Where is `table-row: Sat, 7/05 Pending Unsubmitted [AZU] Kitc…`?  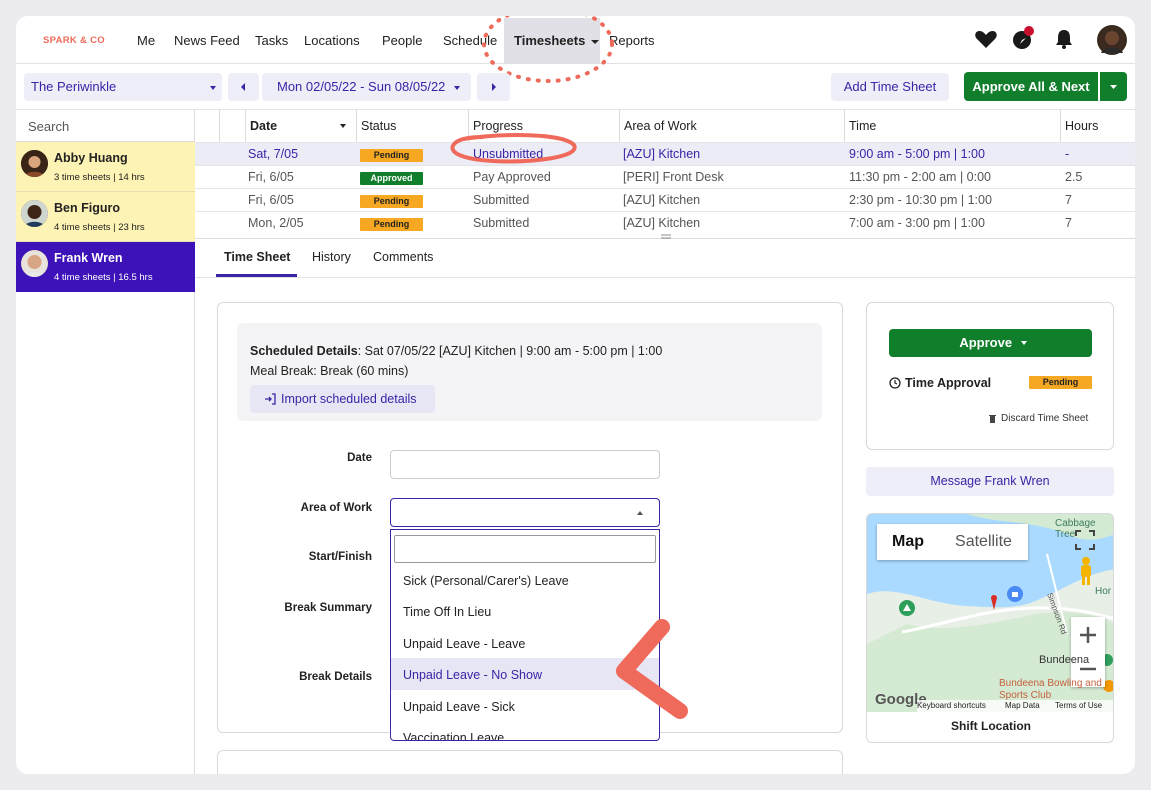 table-row: Sat, 7/05 Pending Unsubmitted [AZU] Kitc… is located at coordinates (665, 153).